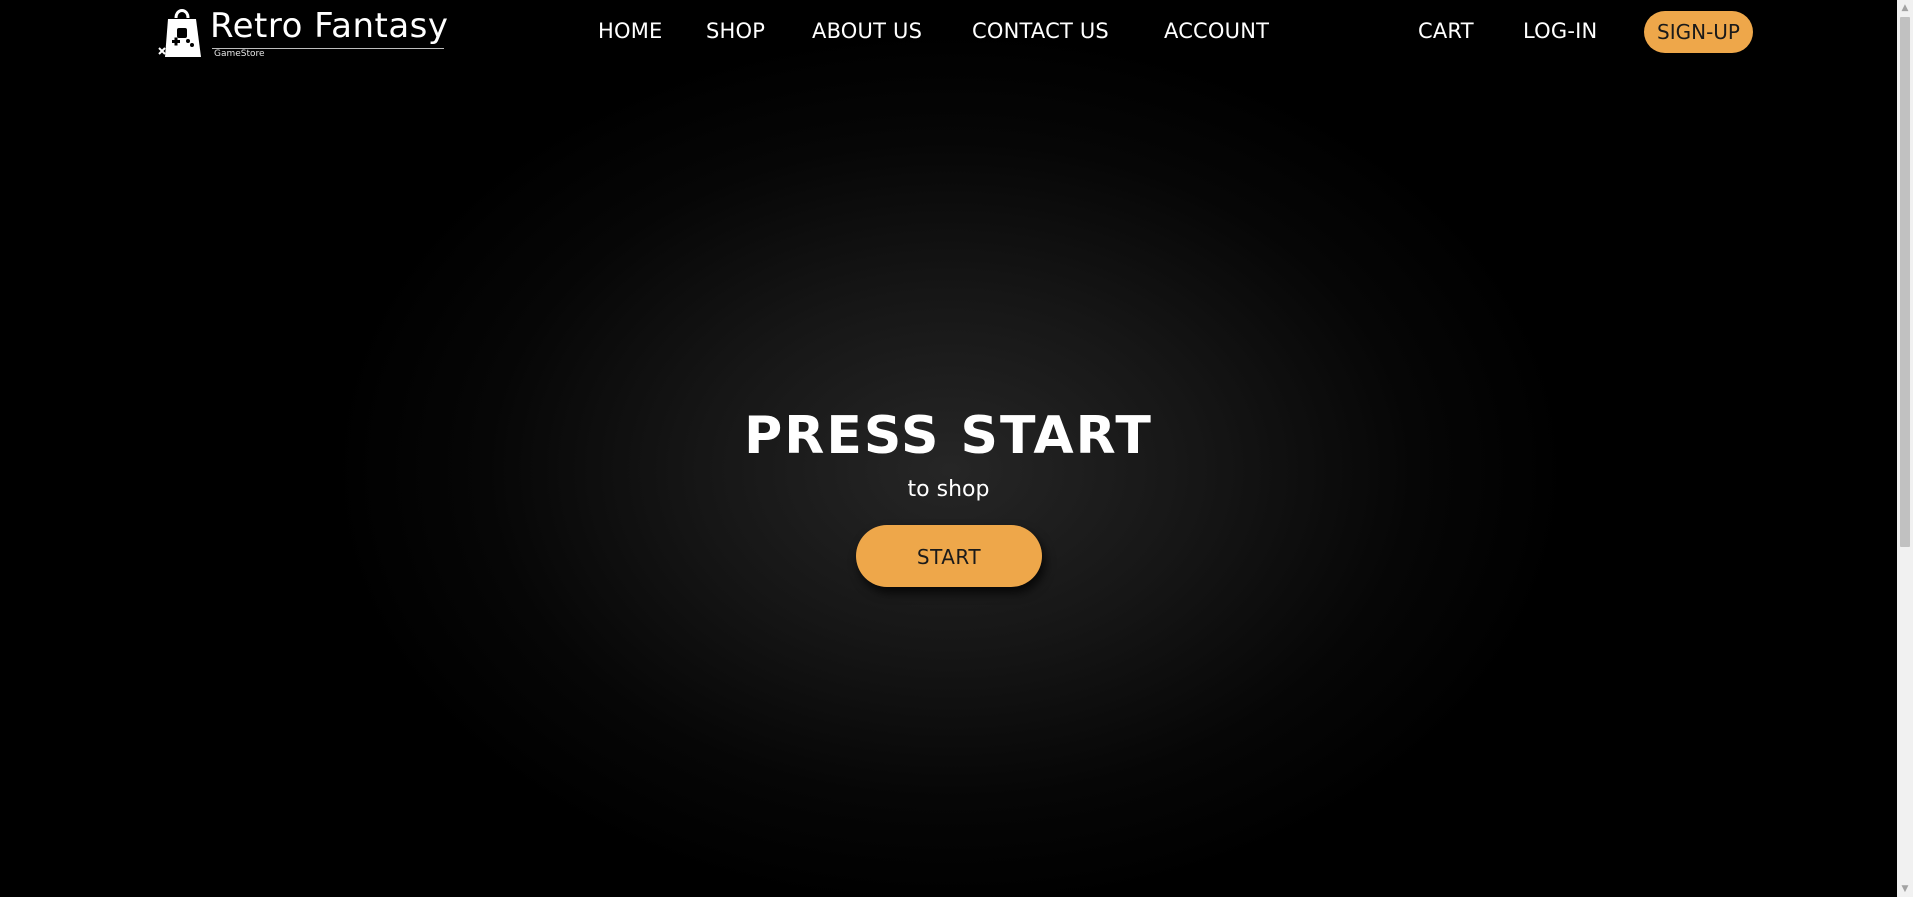 The height and width of the screenshot is (897, 1913). What do you see at coordinates (329, 26) in the screenshot?
I see `brand-name: Retro Fantasy` at bounding box center [329, 26].